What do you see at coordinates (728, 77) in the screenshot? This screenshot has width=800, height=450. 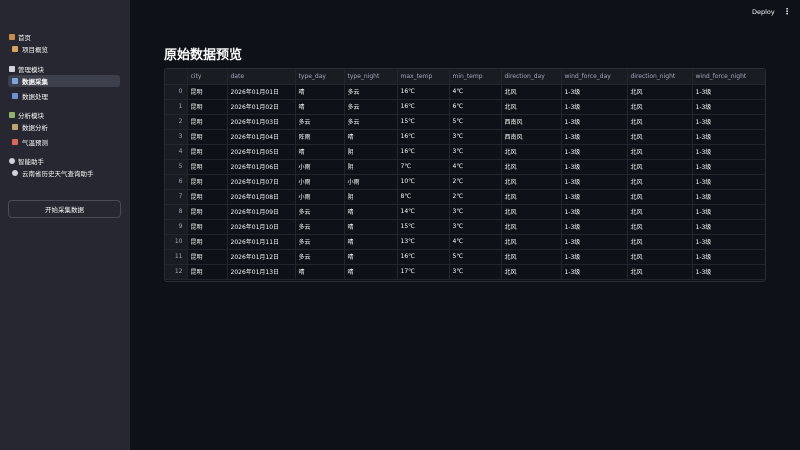 I see `column-header-wind-force-night: wind_force_night` at bounding box center [728, 77].